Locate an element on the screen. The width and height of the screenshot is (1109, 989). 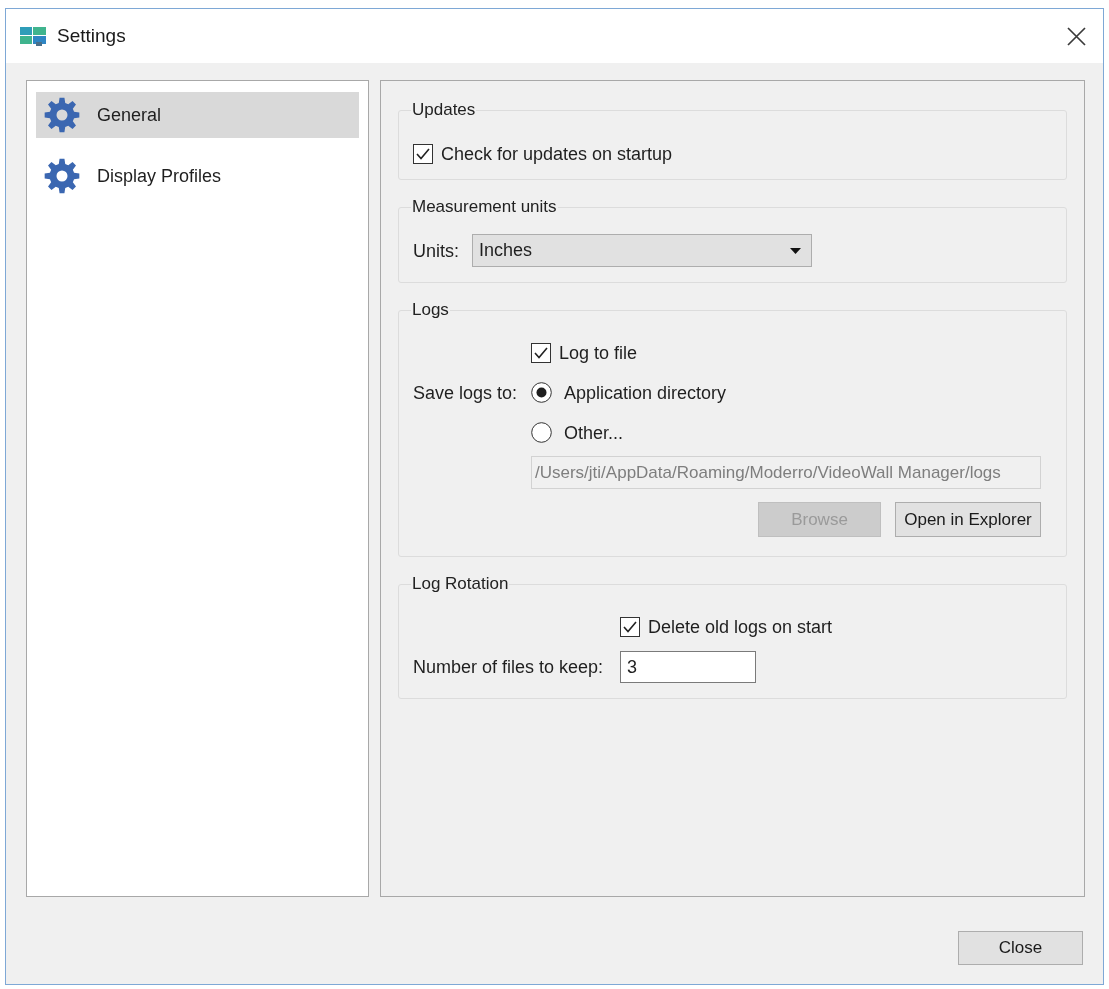
radio-label: Application directory is located at coordinates (645, 392).